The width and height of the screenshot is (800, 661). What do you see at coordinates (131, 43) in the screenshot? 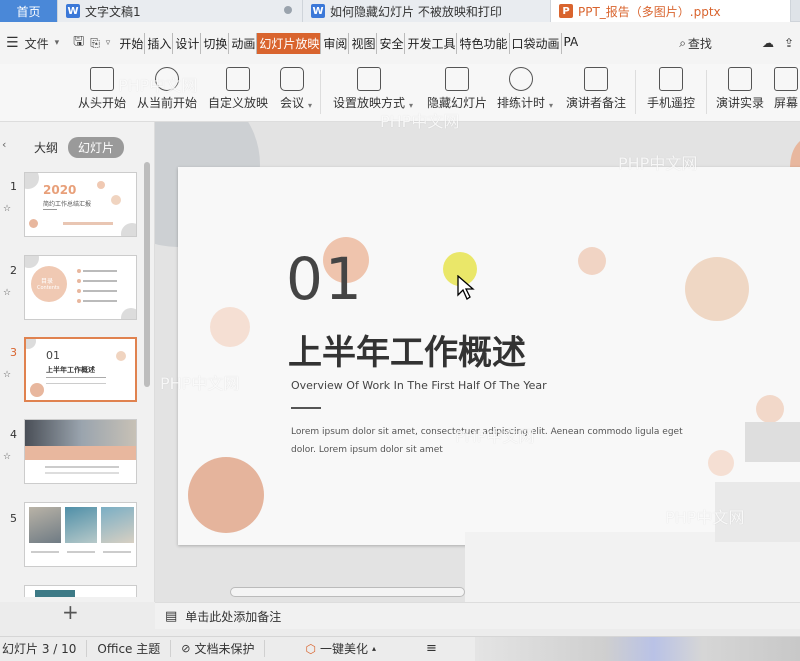
I see `menu-item-0: 开始` at bounding box center [131, 43].